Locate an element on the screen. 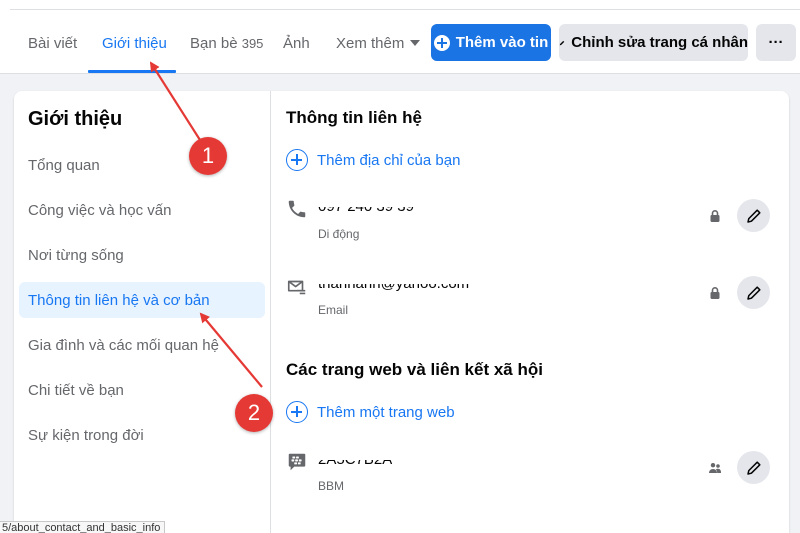 Image resolution: width=800 pixels, height=533 pixels. top-divider is located at coordinates (405, 9).